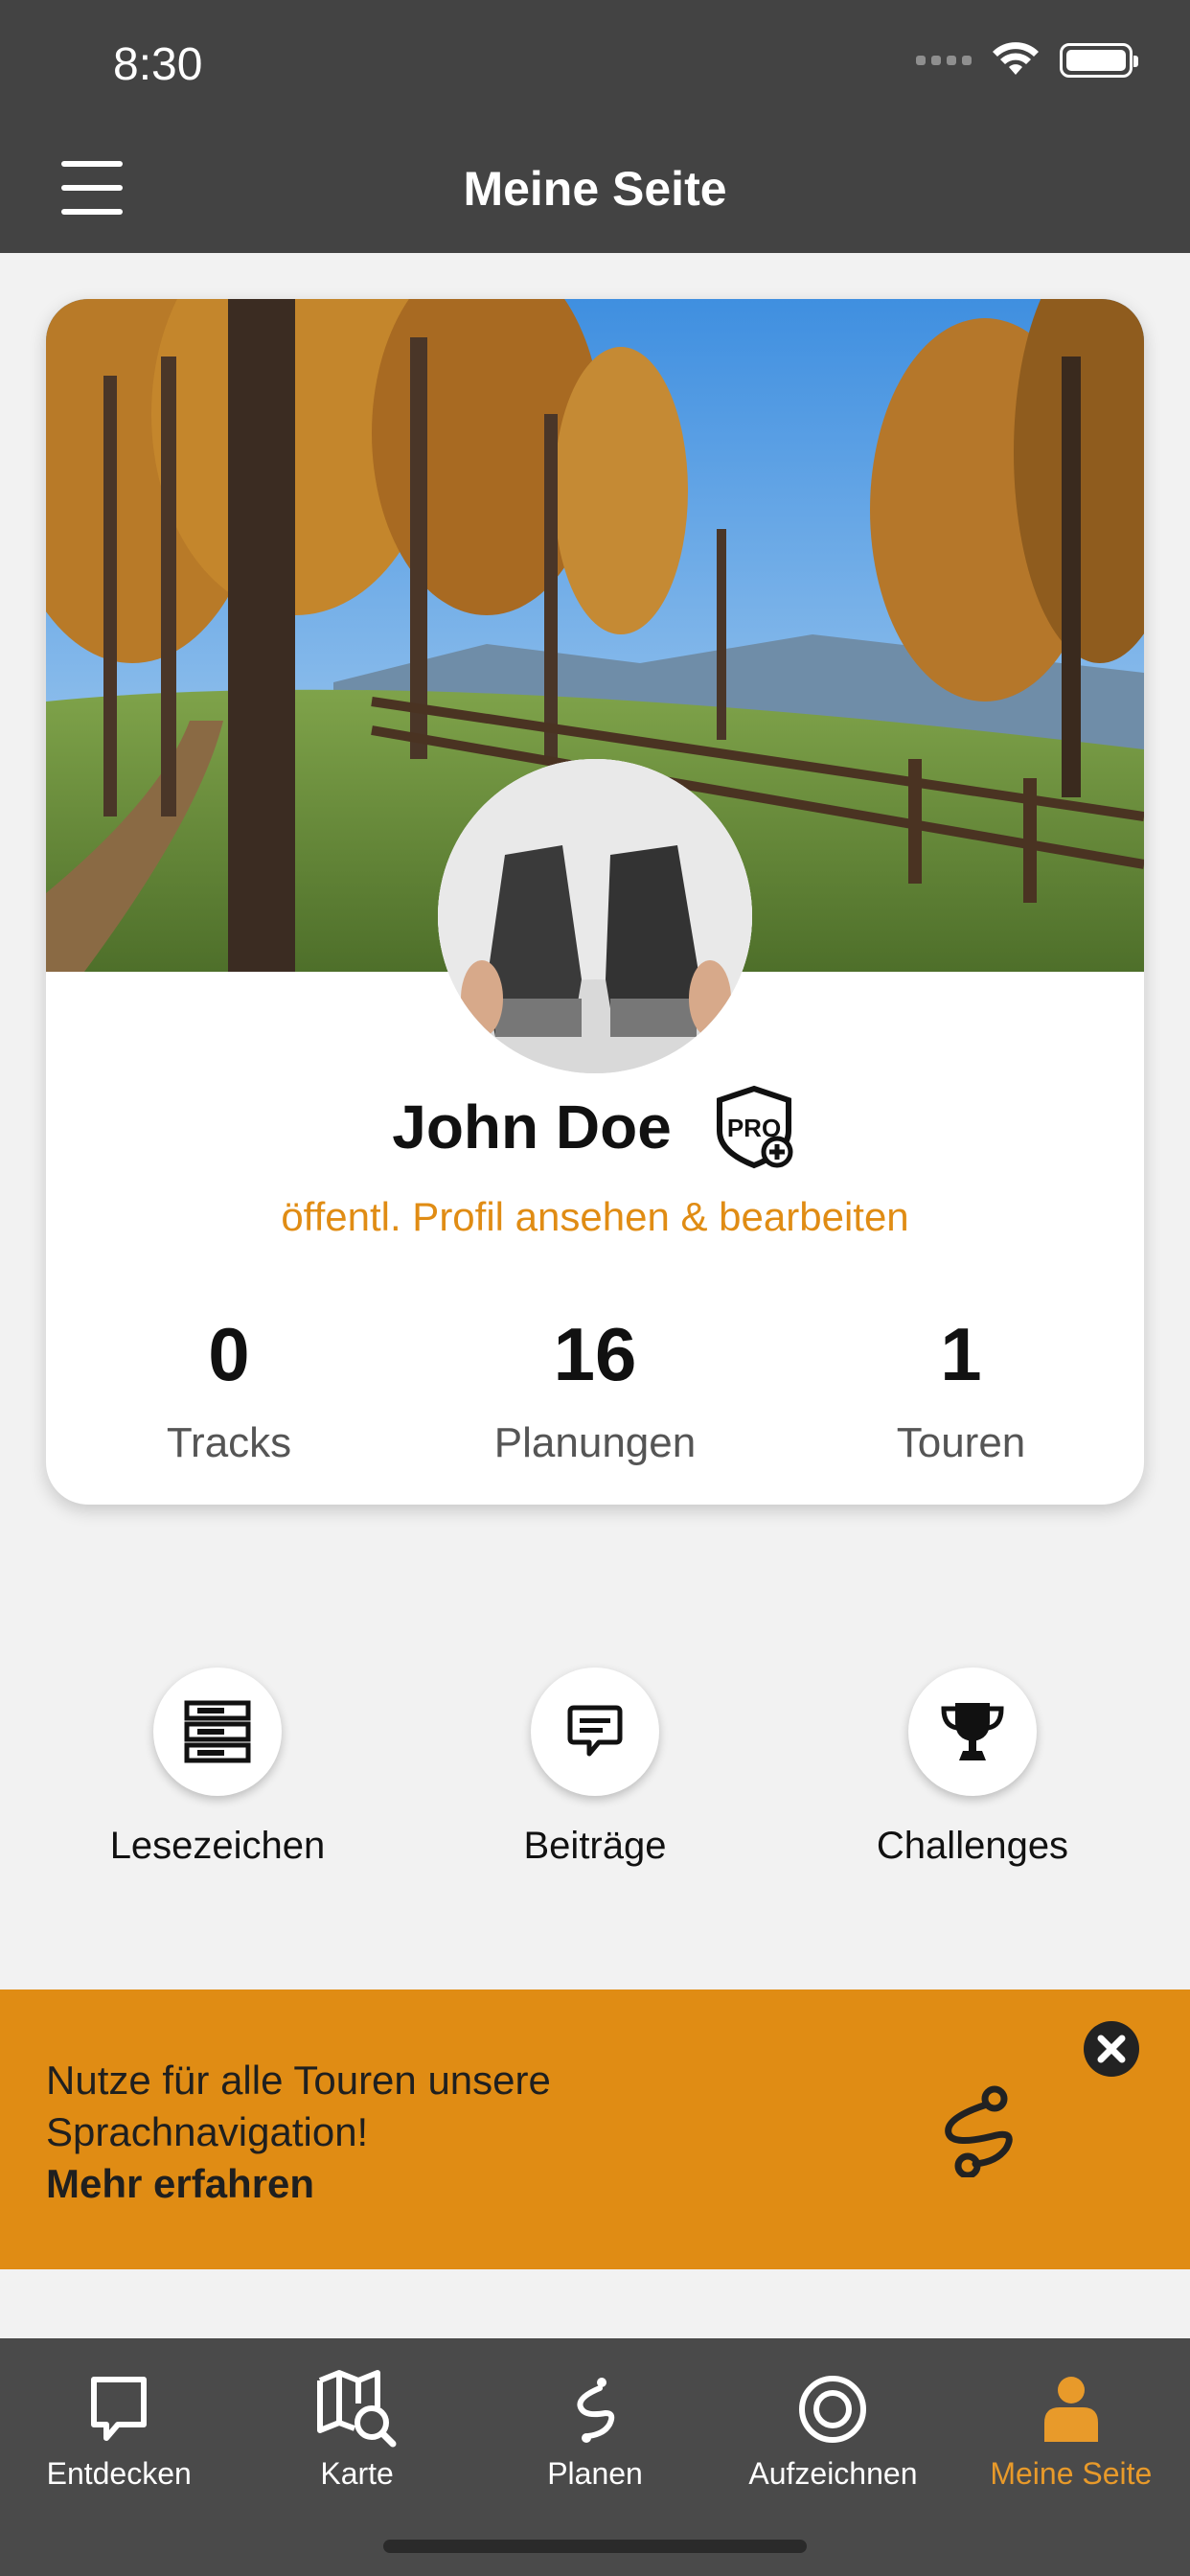  I want to click on tab-discover: Entdecken, so click(119, 2419).